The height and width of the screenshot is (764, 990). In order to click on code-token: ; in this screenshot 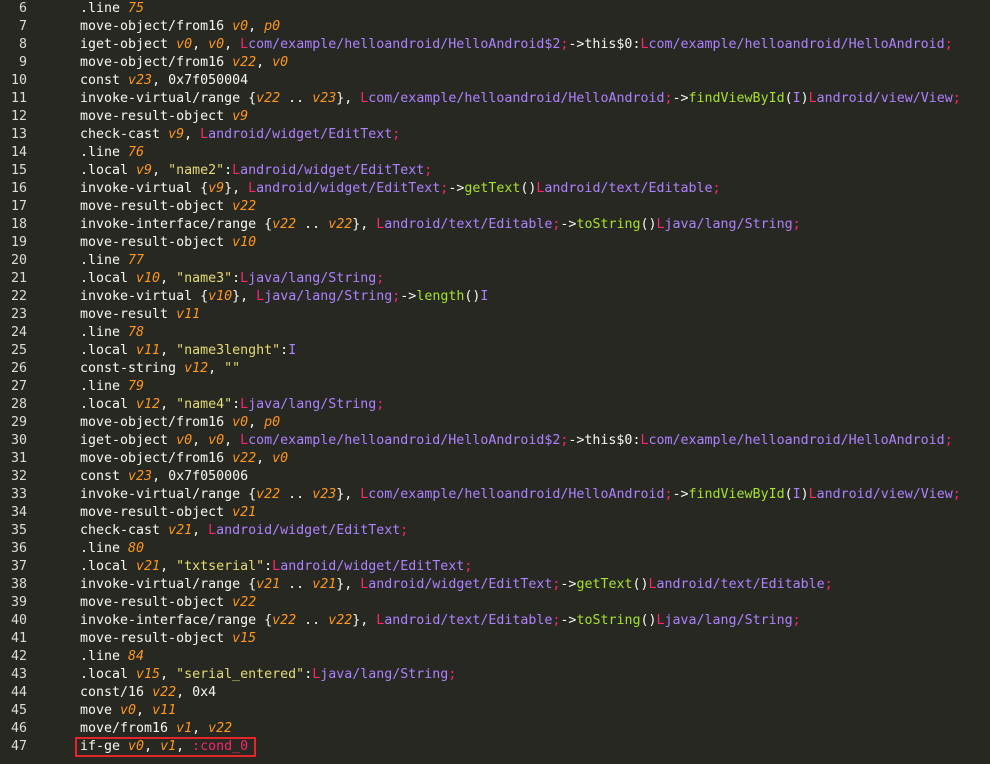, I will do `click(796, 620)`.